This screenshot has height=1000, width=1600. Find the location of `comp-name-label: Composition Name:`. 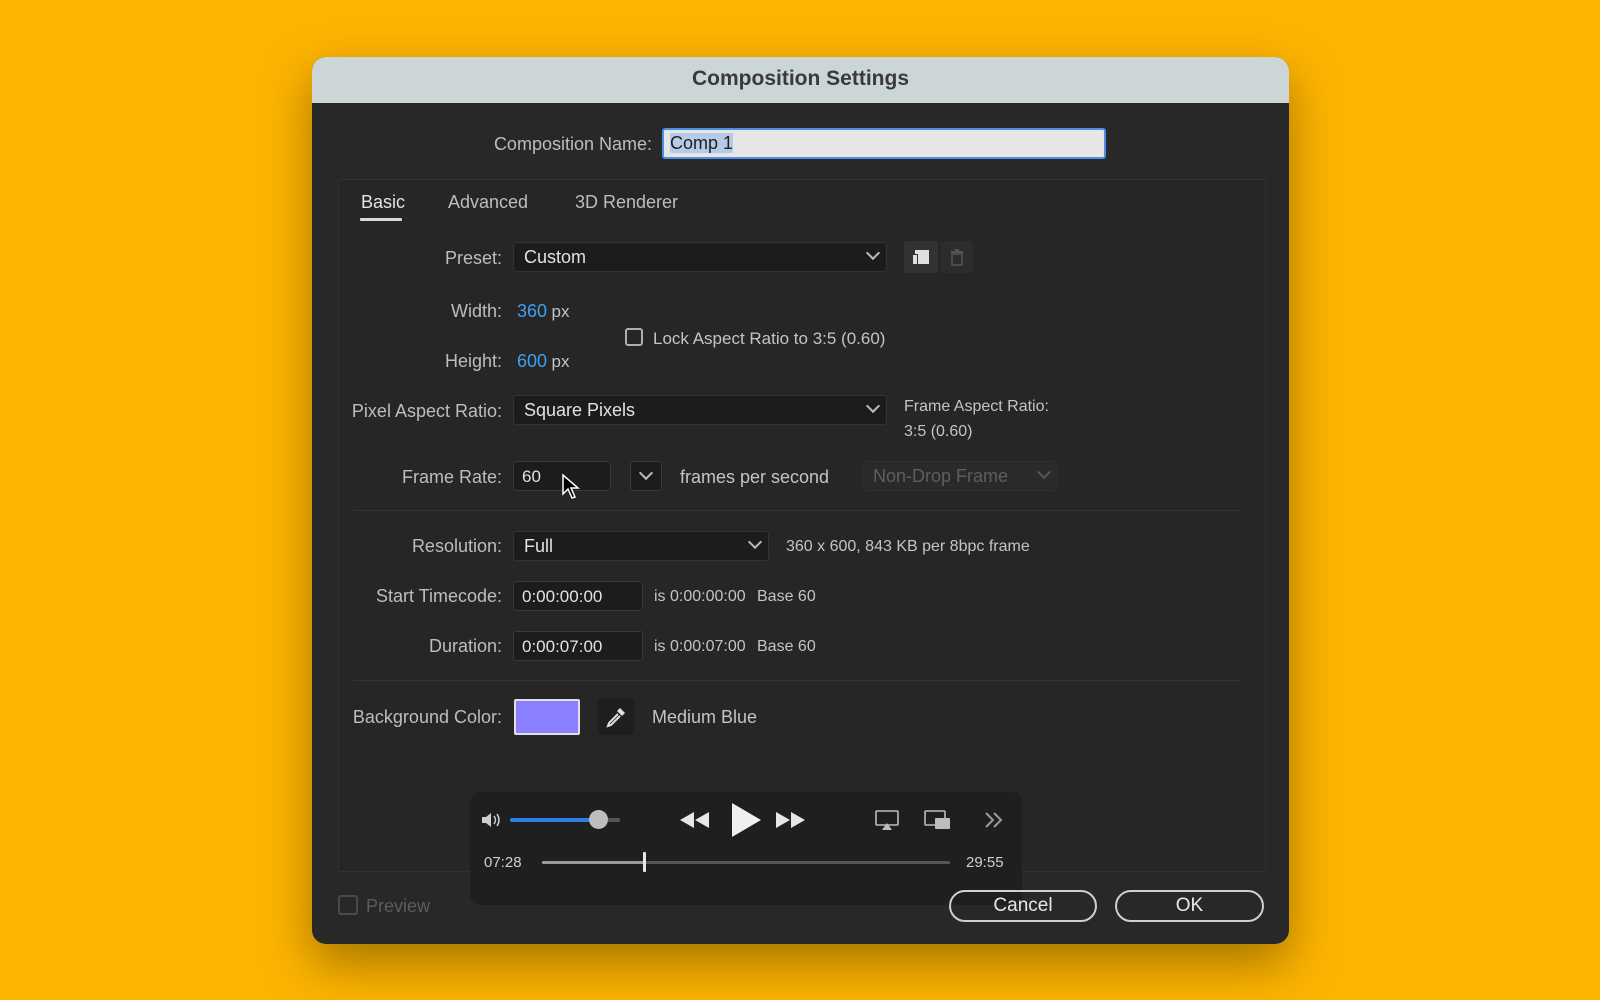

comp-name-label: Composition Name: is located at coordinates (572, 144).